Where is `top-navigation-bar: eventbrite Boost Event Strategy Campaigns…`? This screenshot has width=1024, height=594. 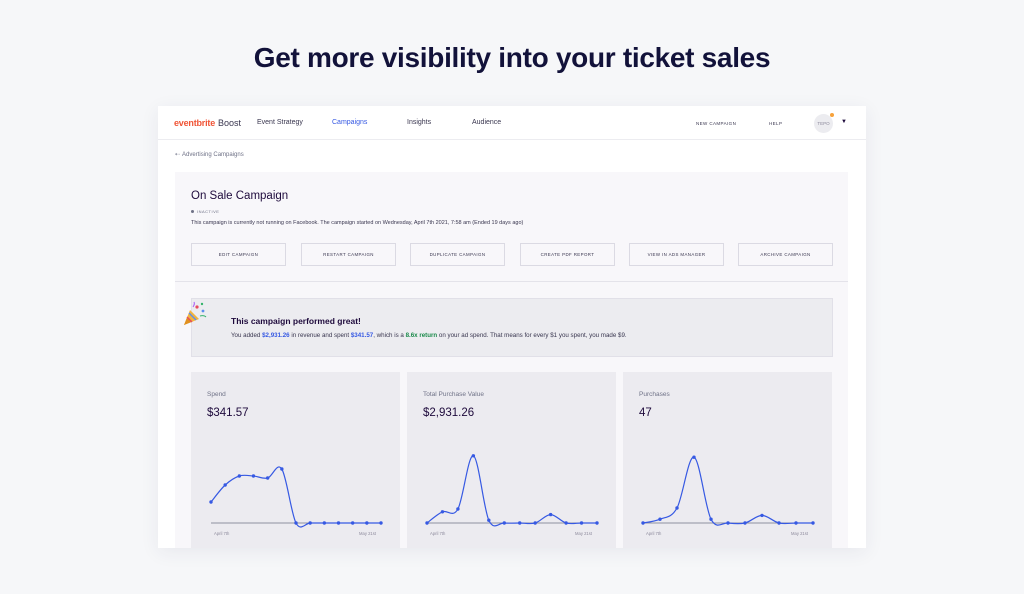 top-navigation-bar: eventbrite Boost Event Strategy Campaigns… is located at coordinates (512, 123).